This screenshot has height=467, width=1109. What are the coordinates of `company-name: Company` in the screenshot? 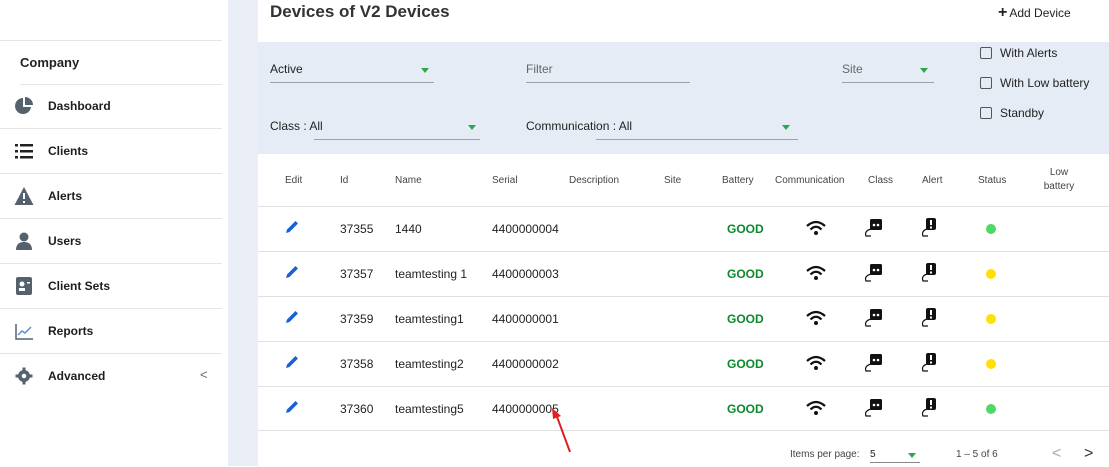 It's located at (121, 67).